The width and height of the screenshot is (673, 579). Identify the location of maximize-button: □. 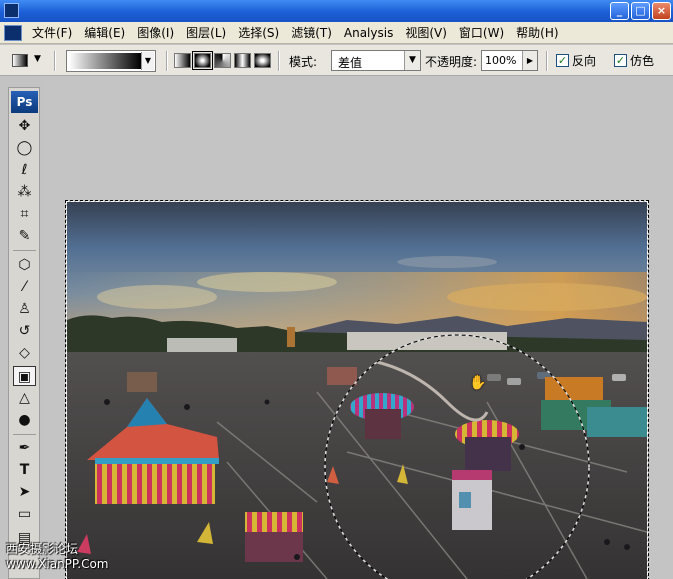
(640, 11).